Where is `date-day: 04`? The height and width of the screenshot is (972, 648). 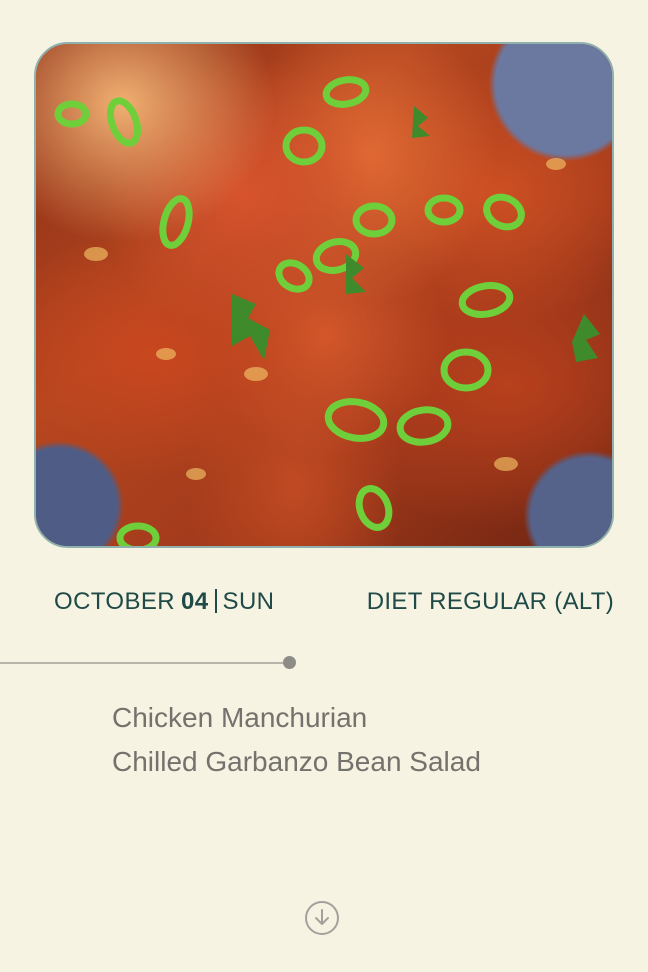
date-day: 04 is located at coordinates (195, 601).